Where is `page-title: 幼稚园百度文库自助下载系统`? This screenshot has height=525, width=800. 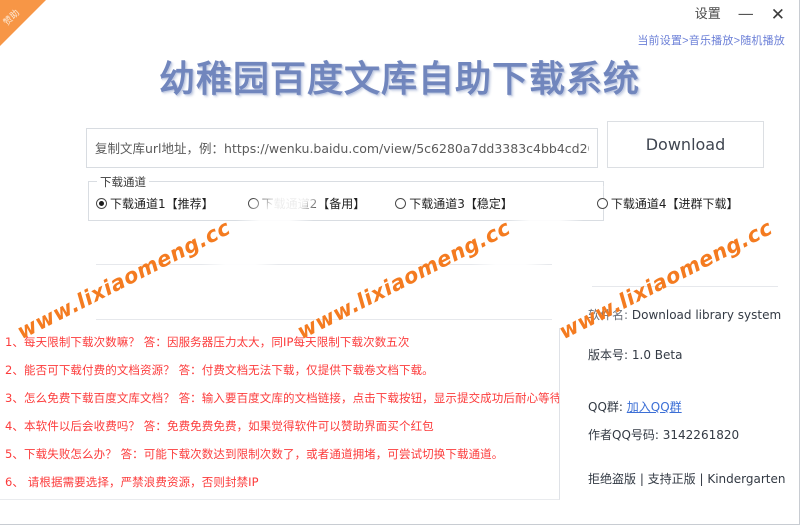
page-title: 幼稚园百度文库自助下载系统 is located at coordinates (399, 79).